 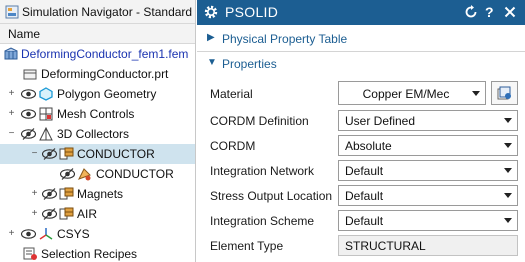 What do you see at coordinates (30, 253) in the screenshot?
I see `selection-recipe-icon` at bounding box center [30, 253].